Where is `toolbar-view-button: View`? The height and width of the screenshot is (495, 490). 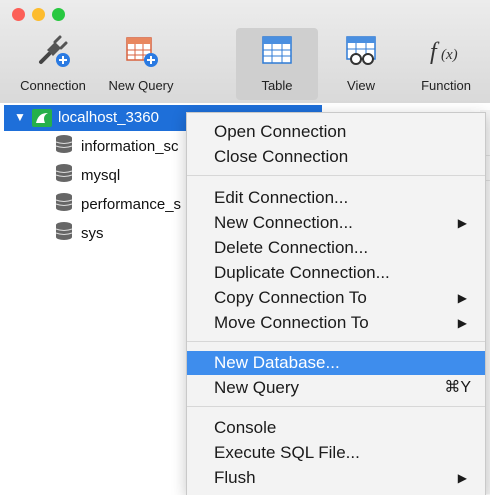
toolbar-view-button: View is located at coordinates (361, 64).